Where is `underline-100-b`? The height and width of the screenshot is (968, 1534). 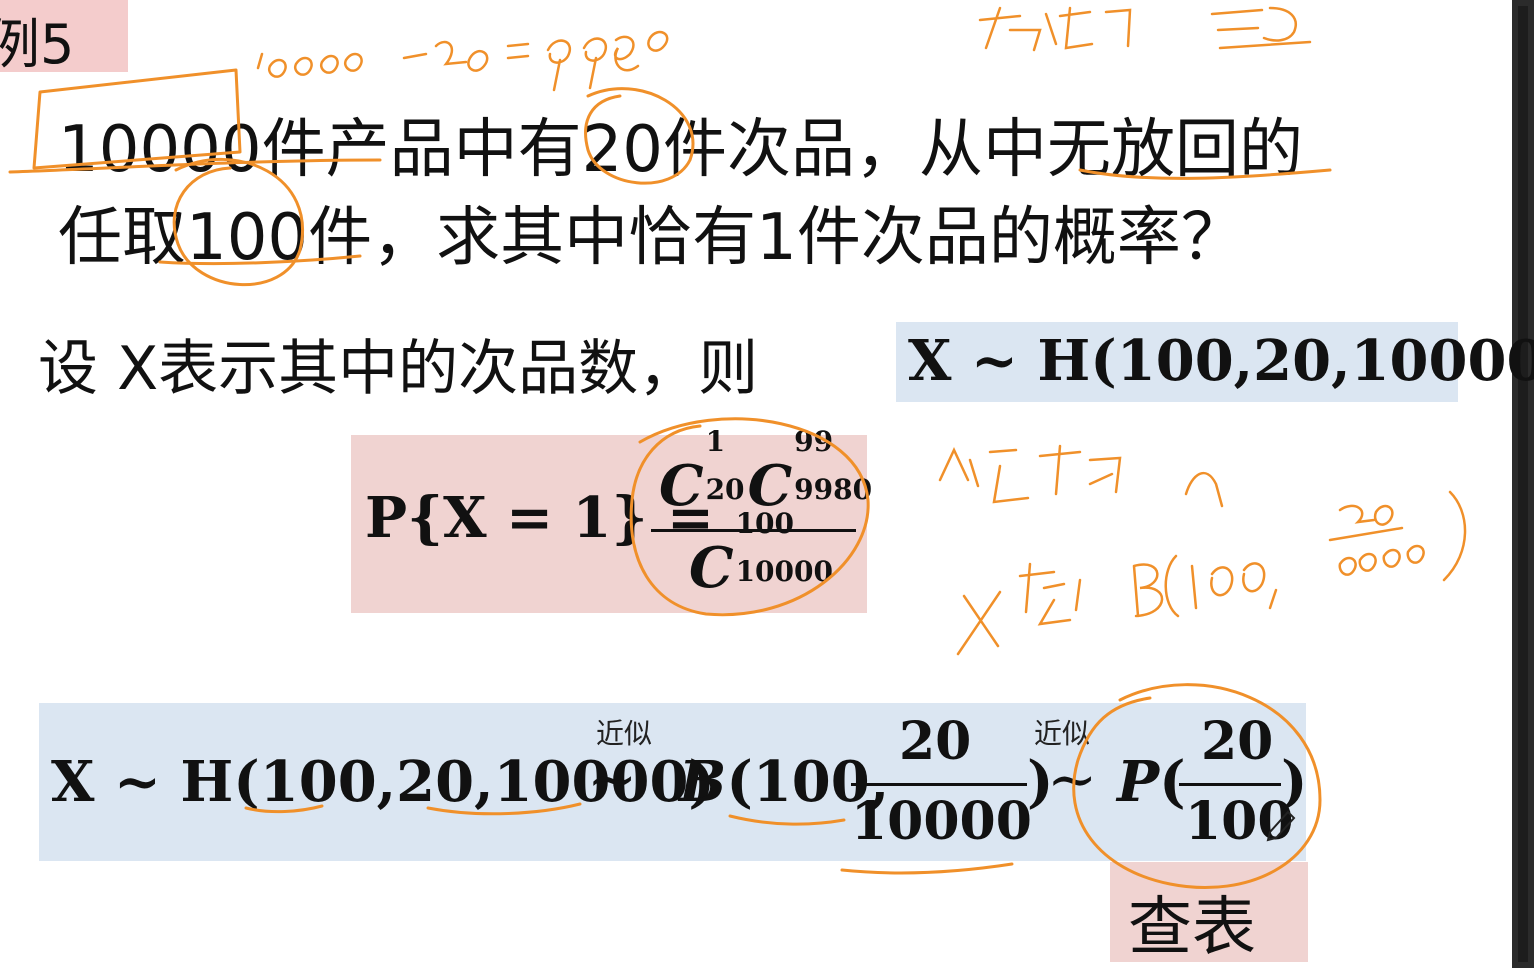
underline-100-b is located at coordinates (787, 820).